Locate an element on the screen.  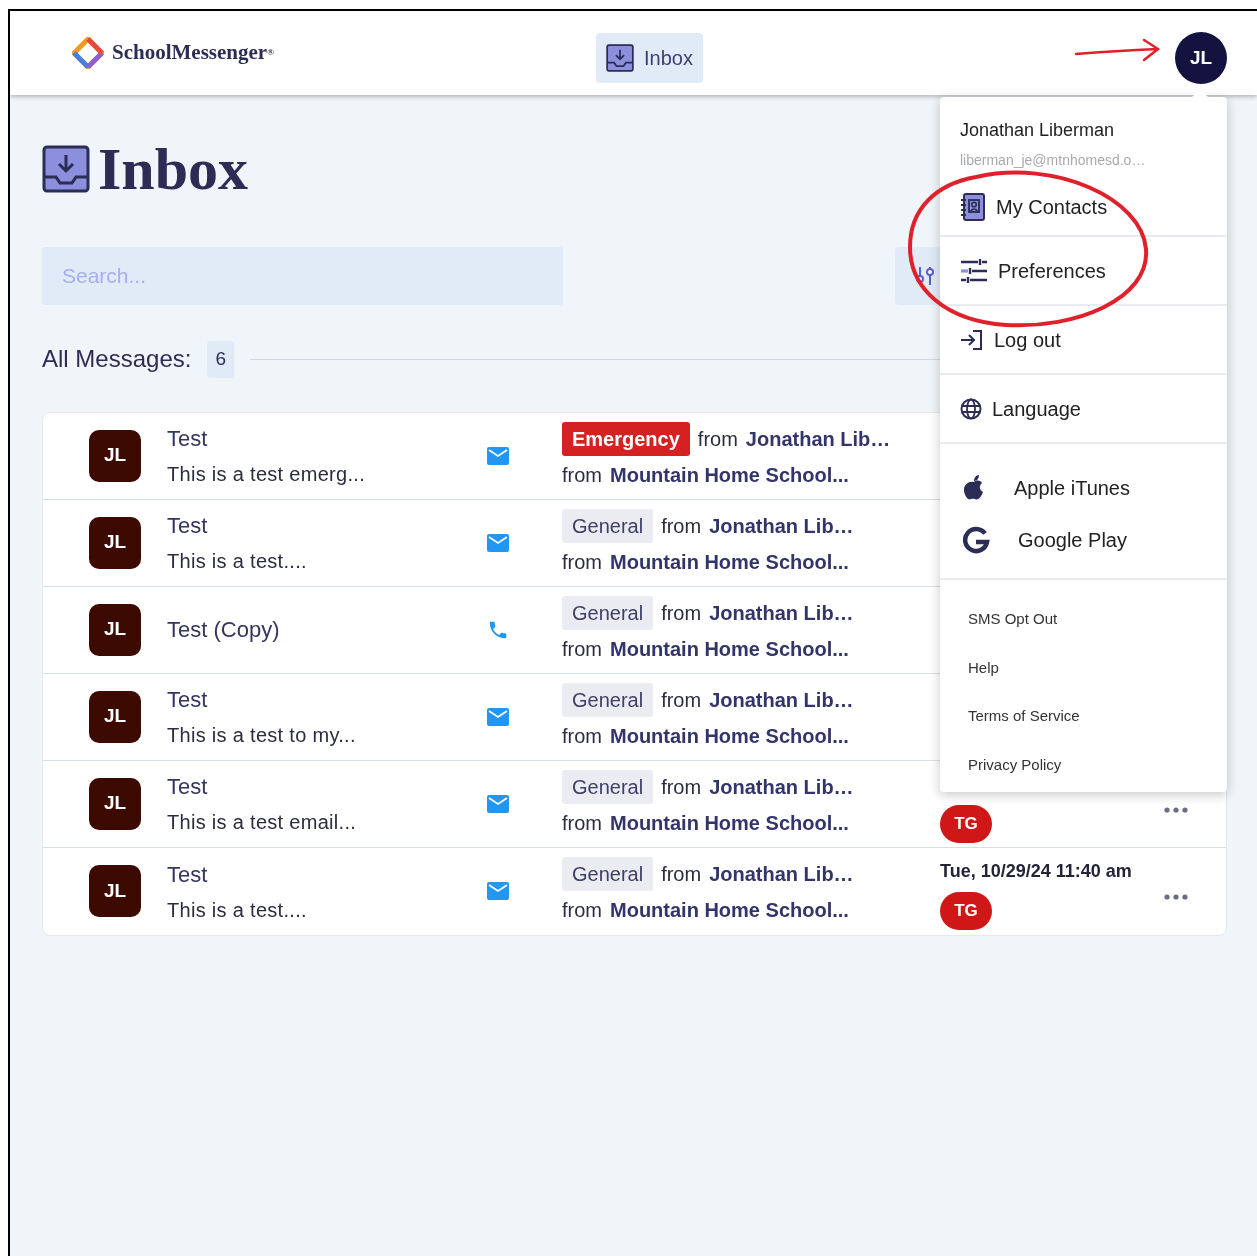
user-name: Jonathan Liberman is located at coordinates (1038, 130).